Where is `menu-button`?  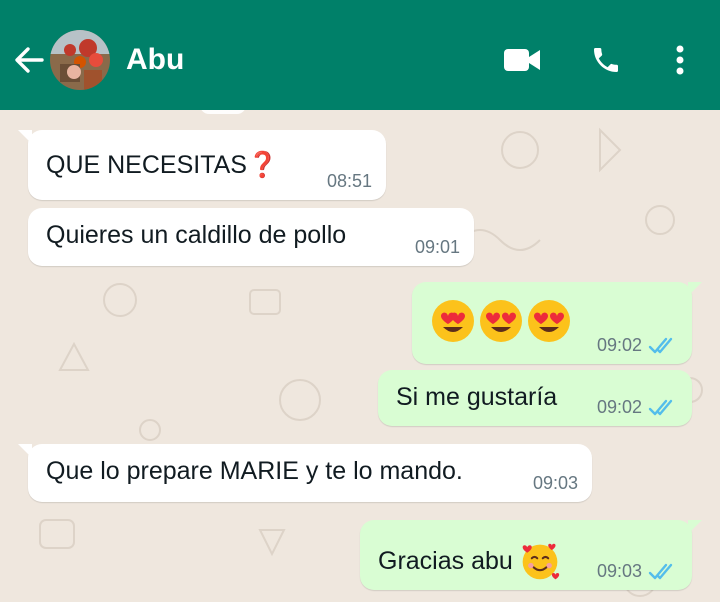 menu-button is located at coordinates (680, 60).